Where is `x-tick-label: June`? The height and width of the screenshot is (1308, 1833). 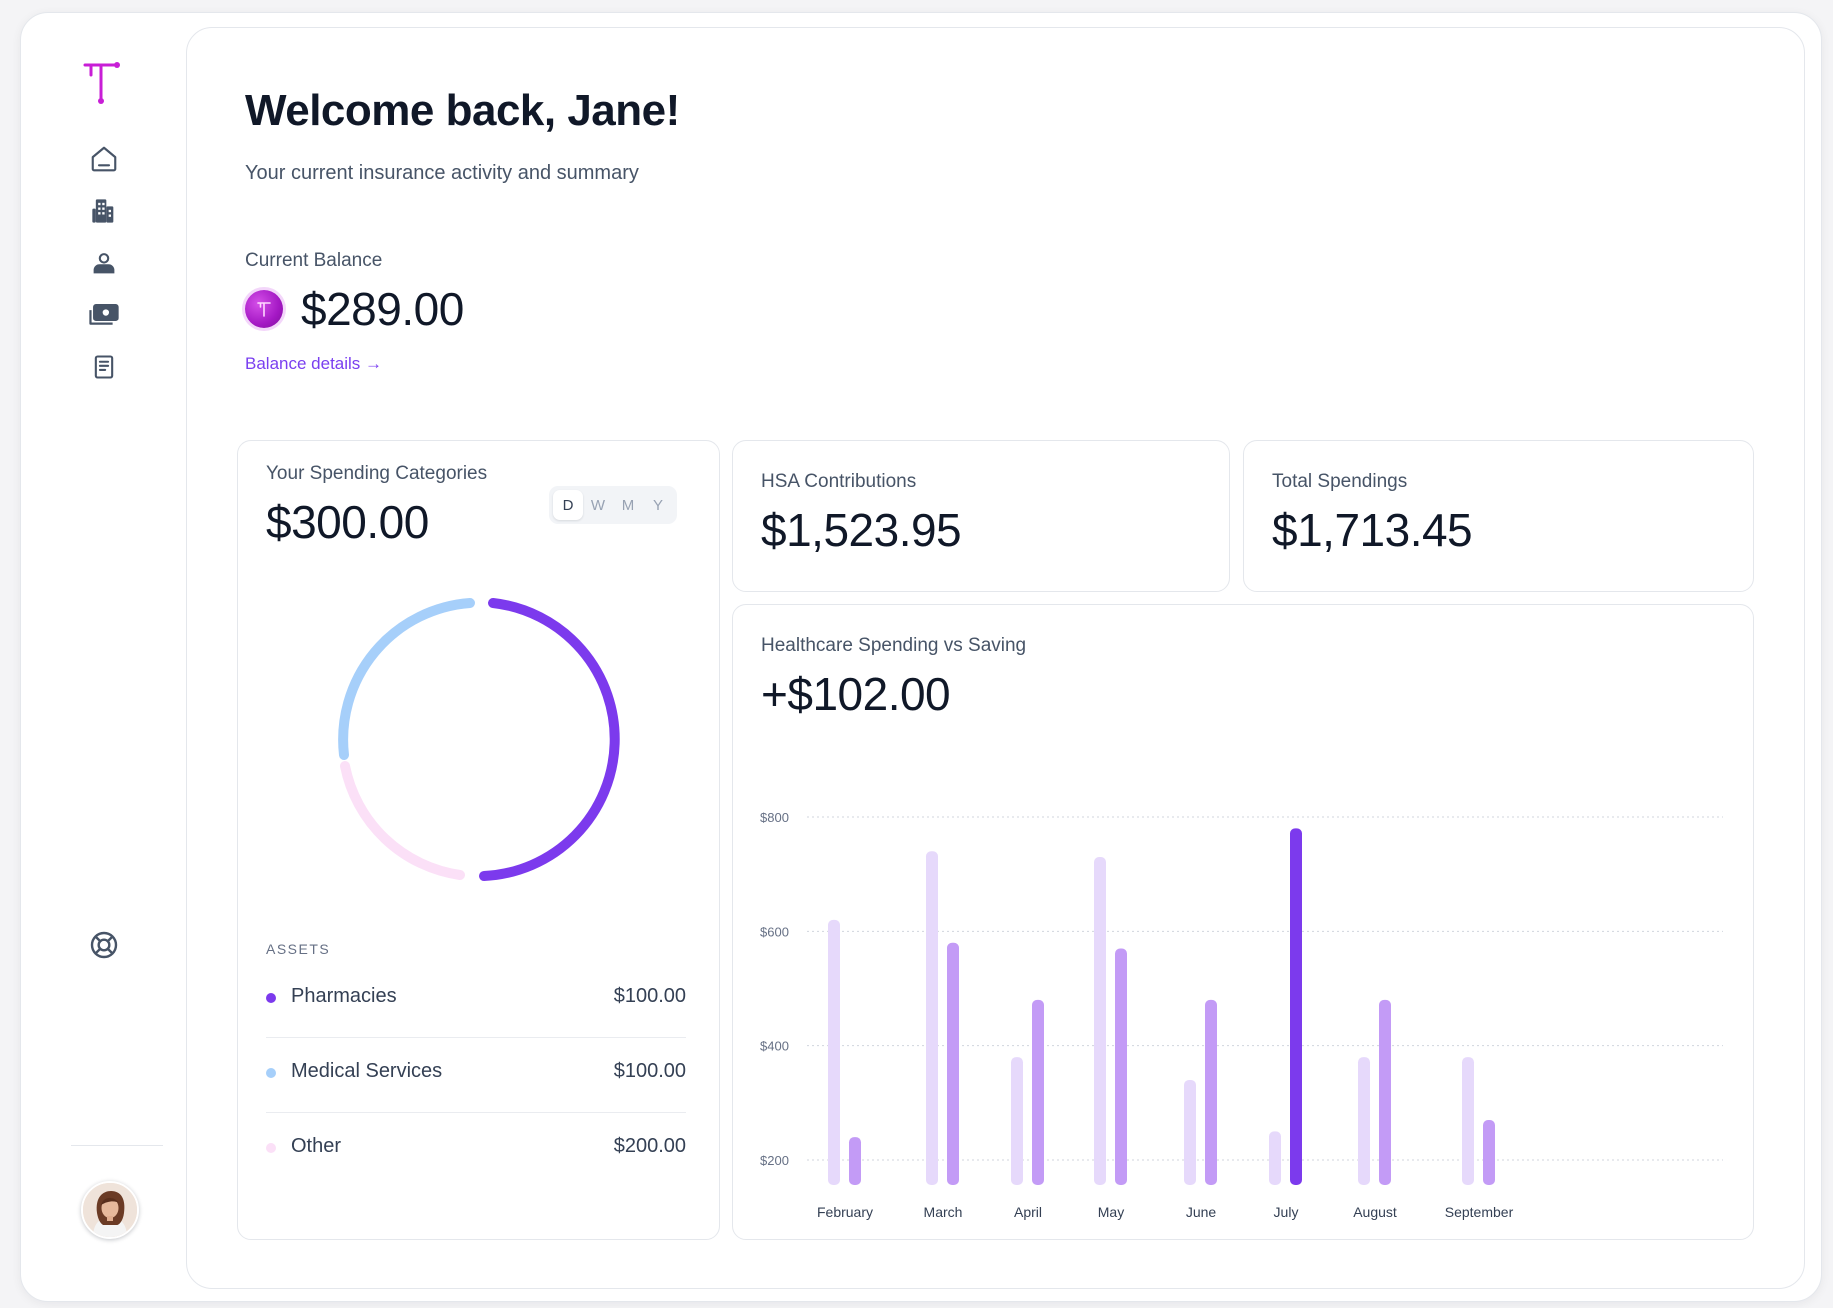 x-tick-label: June is located at coordinates (1201, 1212).